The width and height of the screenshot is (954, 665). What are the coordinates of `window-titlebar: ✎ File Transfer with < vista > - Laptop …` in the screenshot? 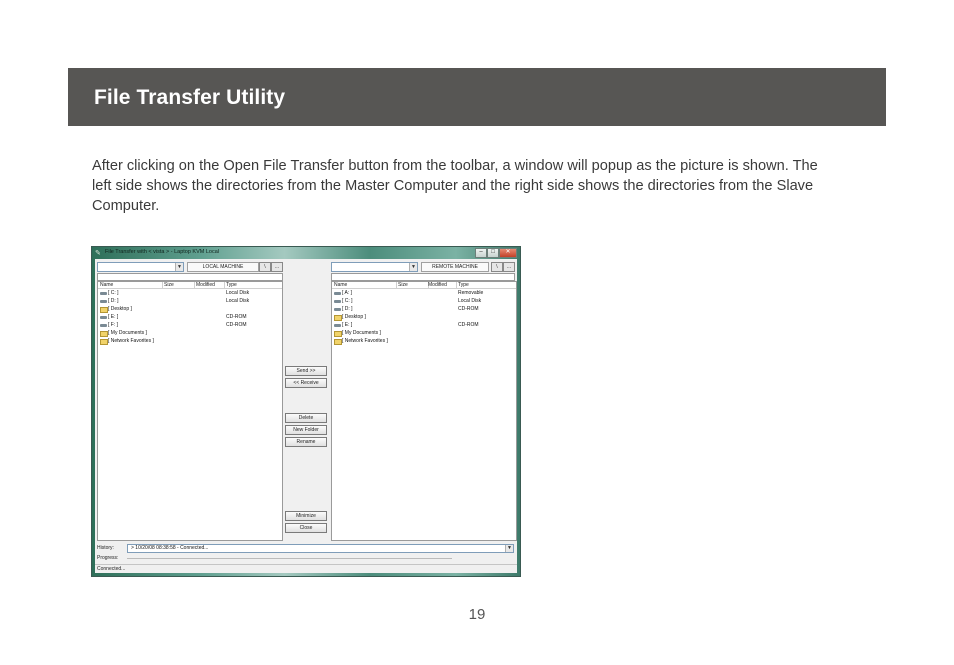 It's located at (306, 253).